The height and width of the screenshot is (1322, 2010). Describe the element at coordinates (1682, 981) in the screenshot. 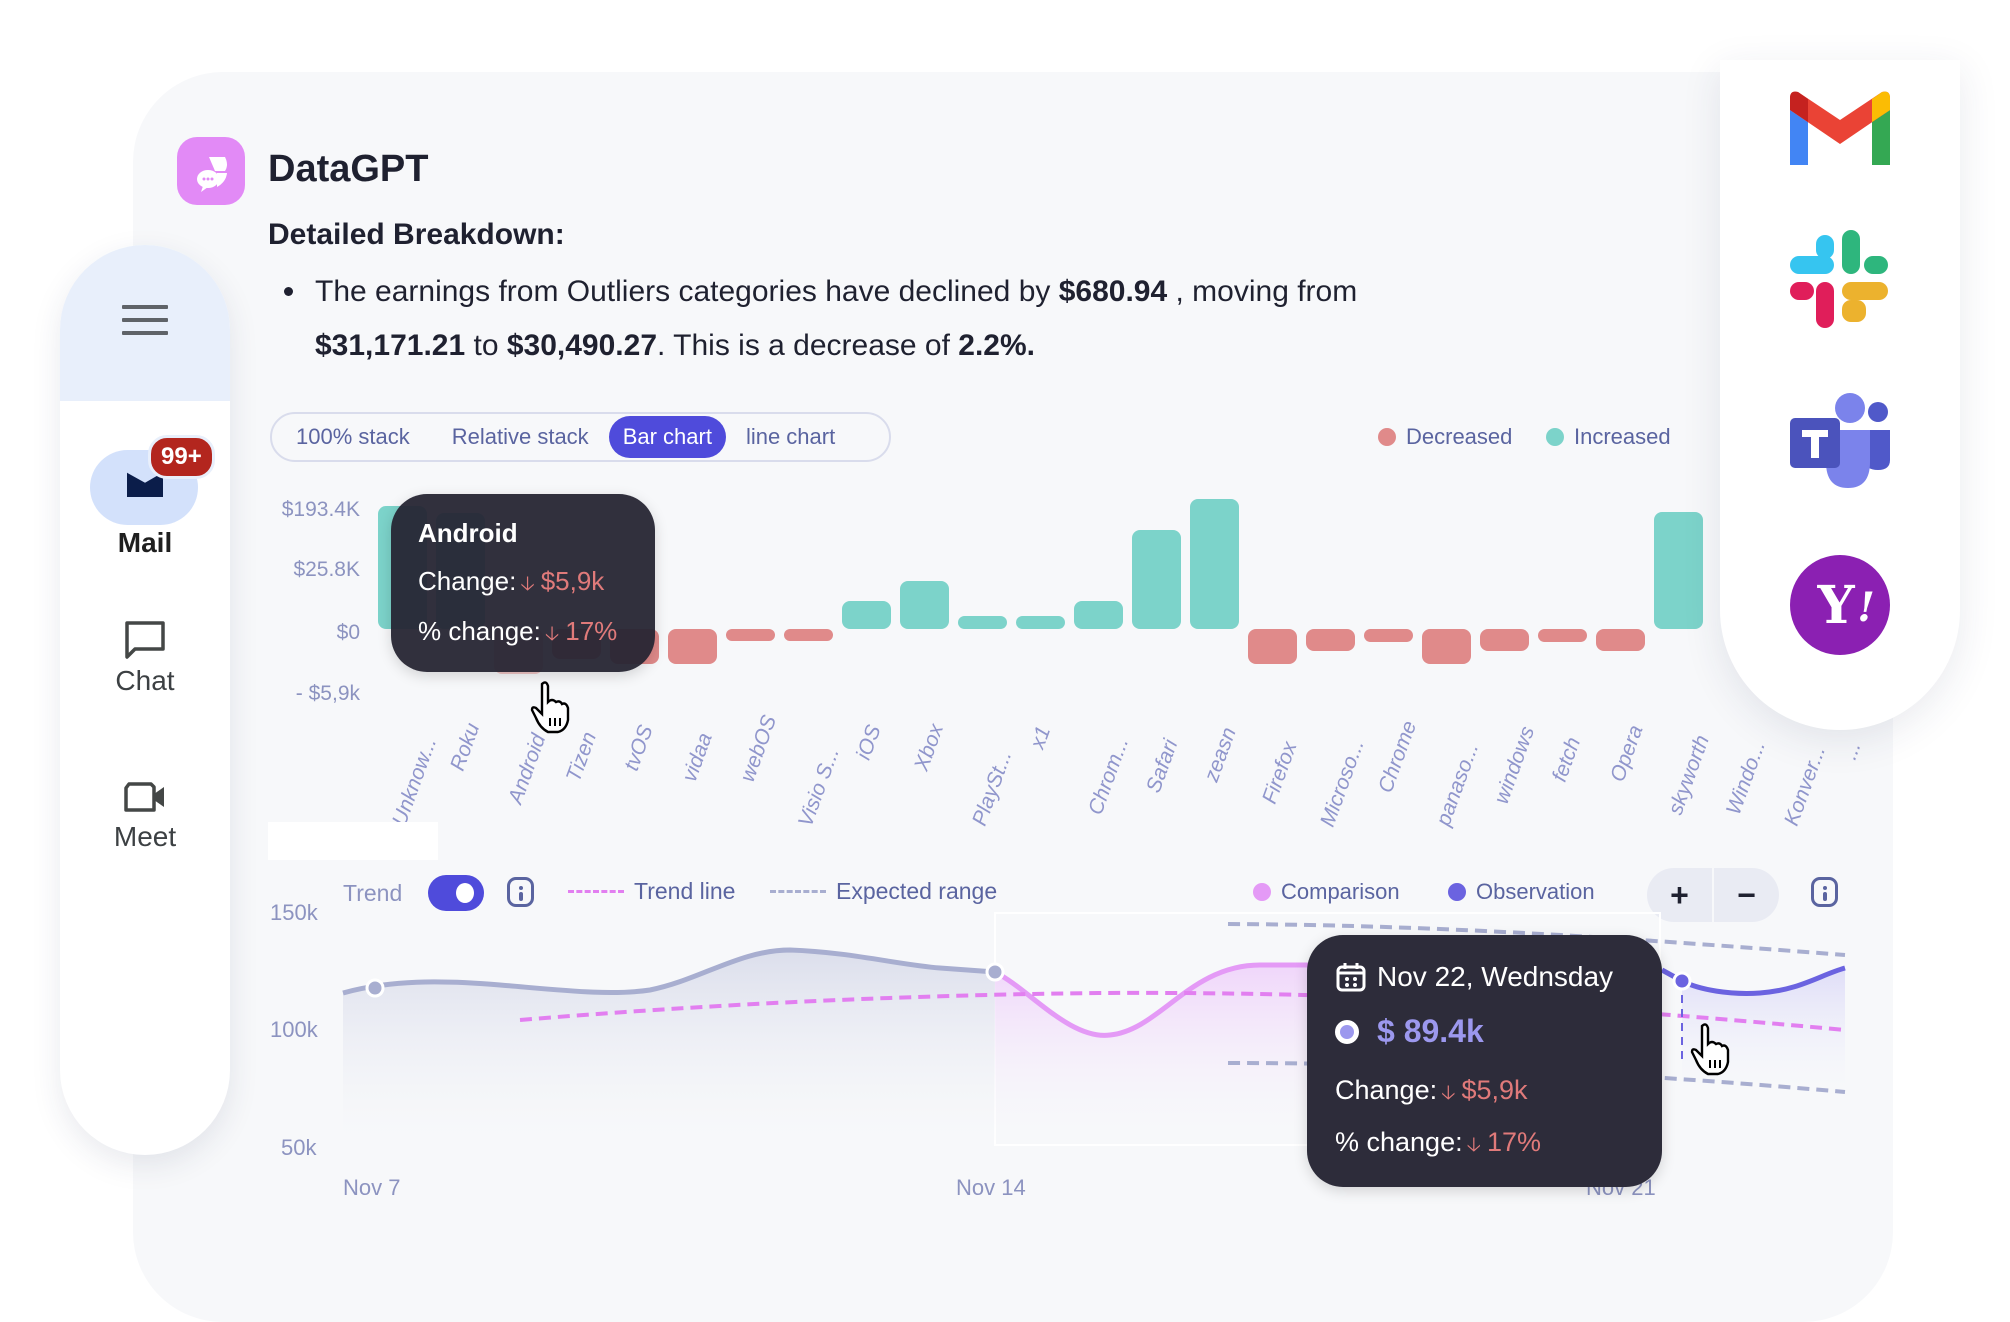

I see `data-point-selected` at that location.